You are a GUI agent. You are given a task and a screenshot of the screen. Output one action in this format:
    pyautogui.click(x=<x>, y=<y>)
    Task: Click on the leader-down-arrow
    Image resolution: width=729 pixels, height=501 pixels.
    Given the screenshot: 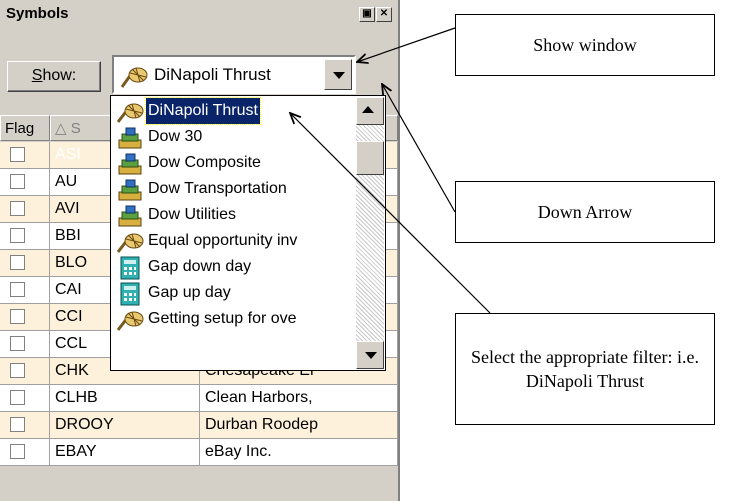 What is the action you would take?
    pyautogui.click(x=419, y=148)
    